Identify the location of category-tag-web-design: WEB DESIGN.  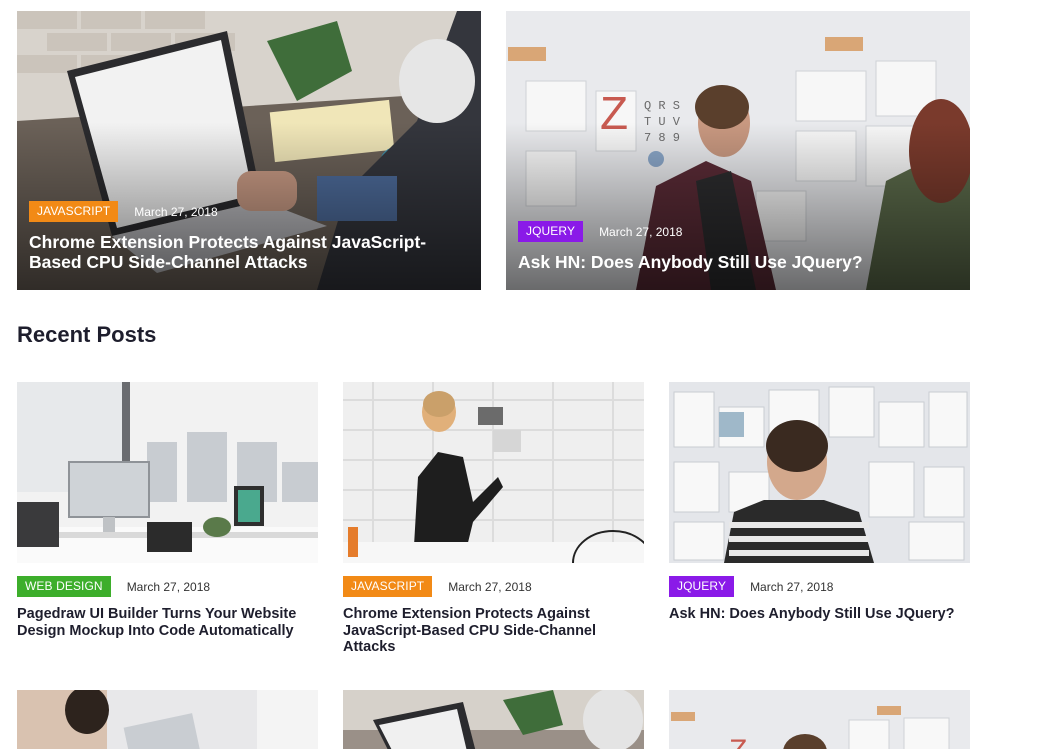
(64, 586).